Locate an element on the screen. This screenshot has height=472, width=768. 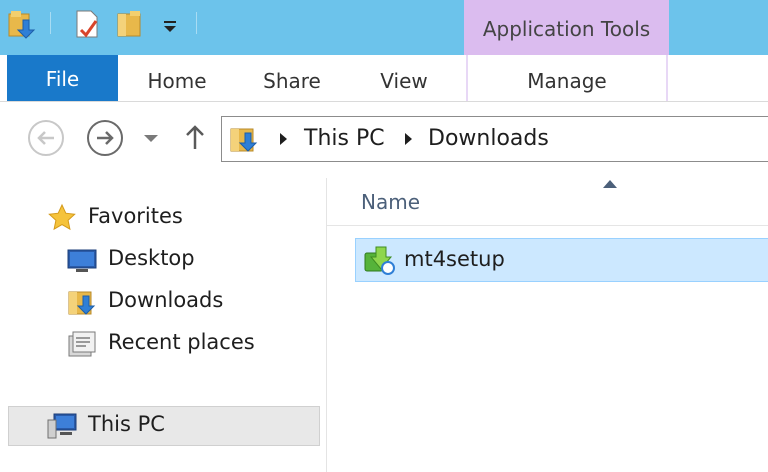
tab-view: View is located at coordinates (404, 78).